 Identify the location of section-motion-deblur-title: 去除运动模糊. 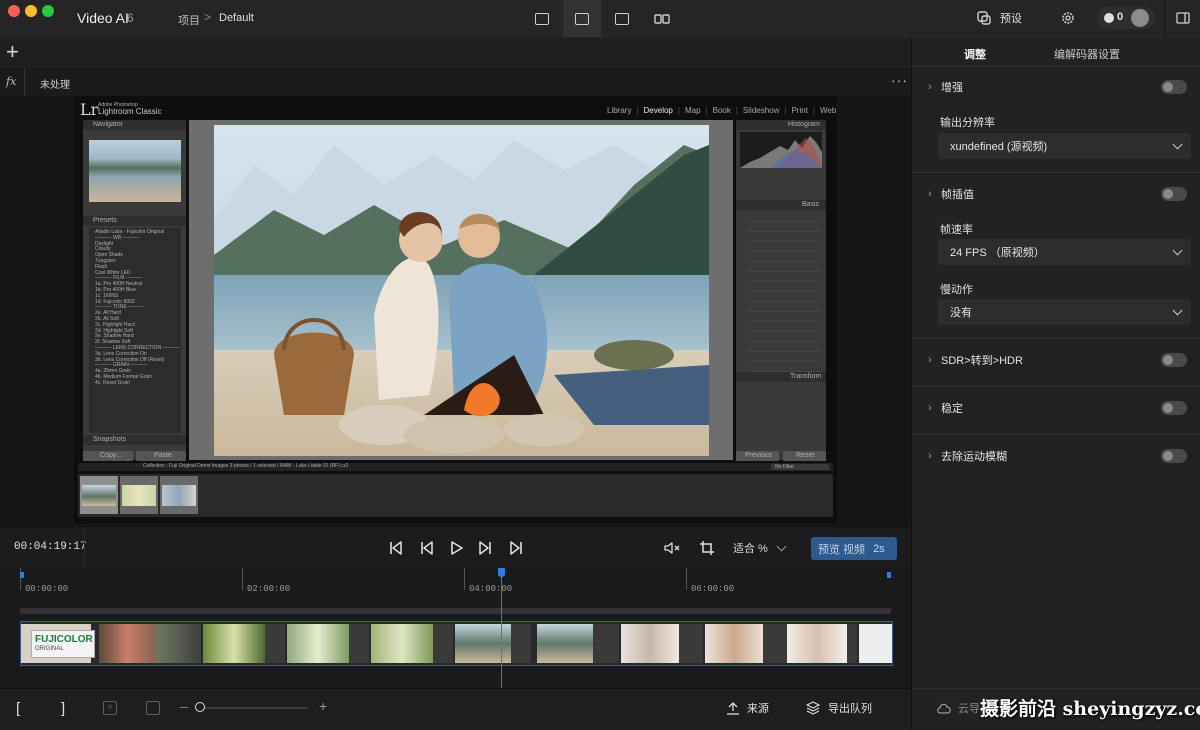
(974, 457).